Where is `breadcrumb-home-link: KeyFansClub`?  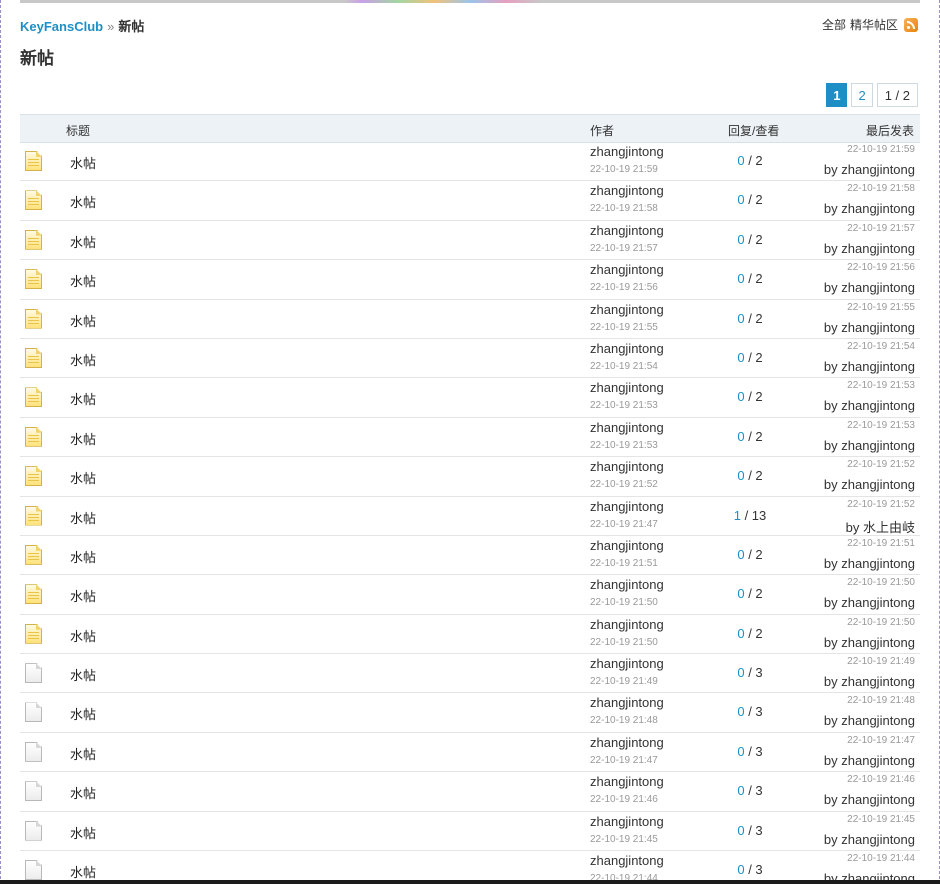 breadcrumb-home-link: KeyFansClub is located at coordinates (61, 26).